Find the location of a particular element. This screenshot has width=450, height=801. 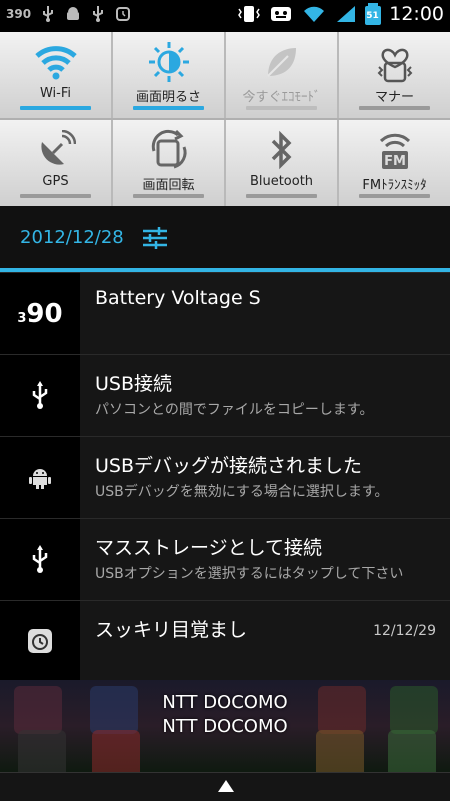

battery-voltage-icon: 390 is located at coordinates (40, 313).